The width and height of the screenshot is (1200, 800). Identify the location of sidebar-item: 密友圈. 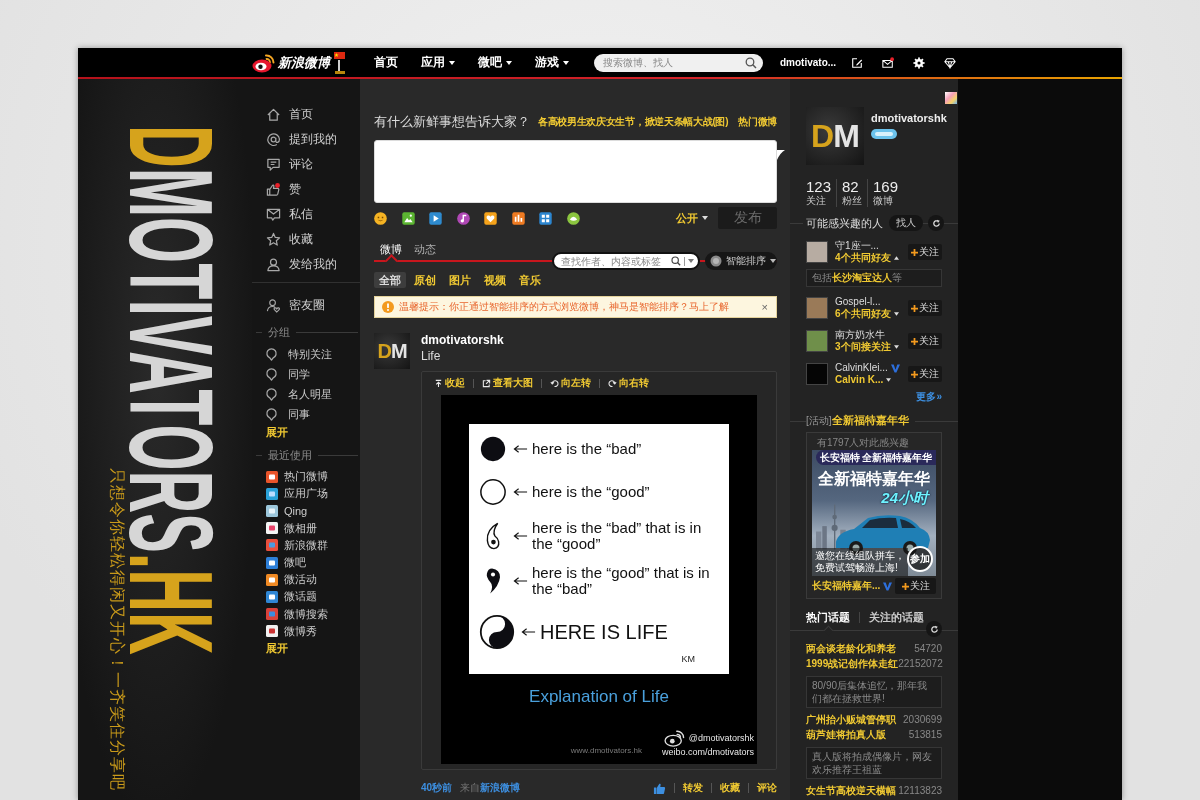
(306, 305).